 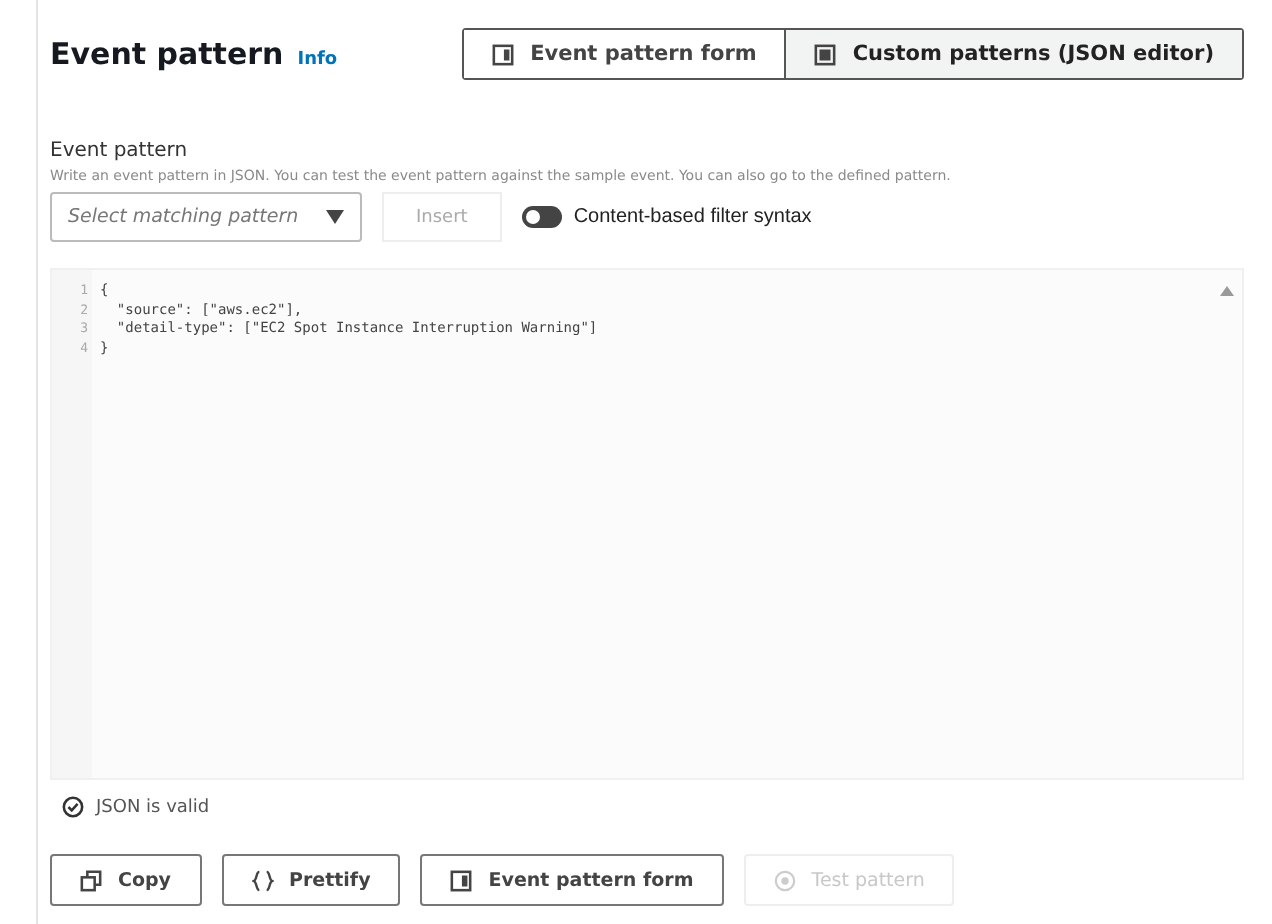 What do you see at coordinates (317, 60) in the screenshot?
I see `info-link: Info` at bounding box center [317, 60].